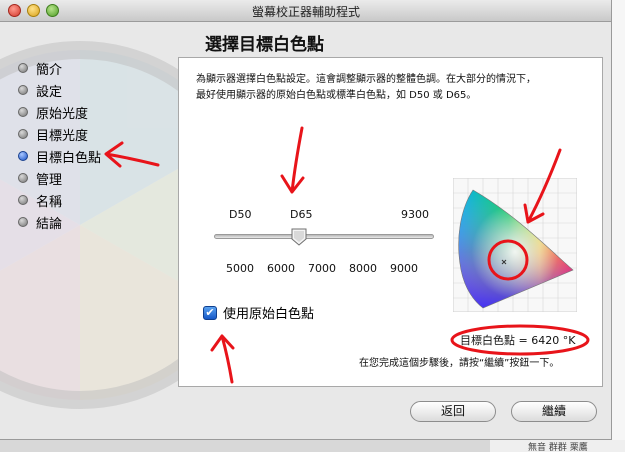  I want to click on back-button: 返回, so click(453, 411).